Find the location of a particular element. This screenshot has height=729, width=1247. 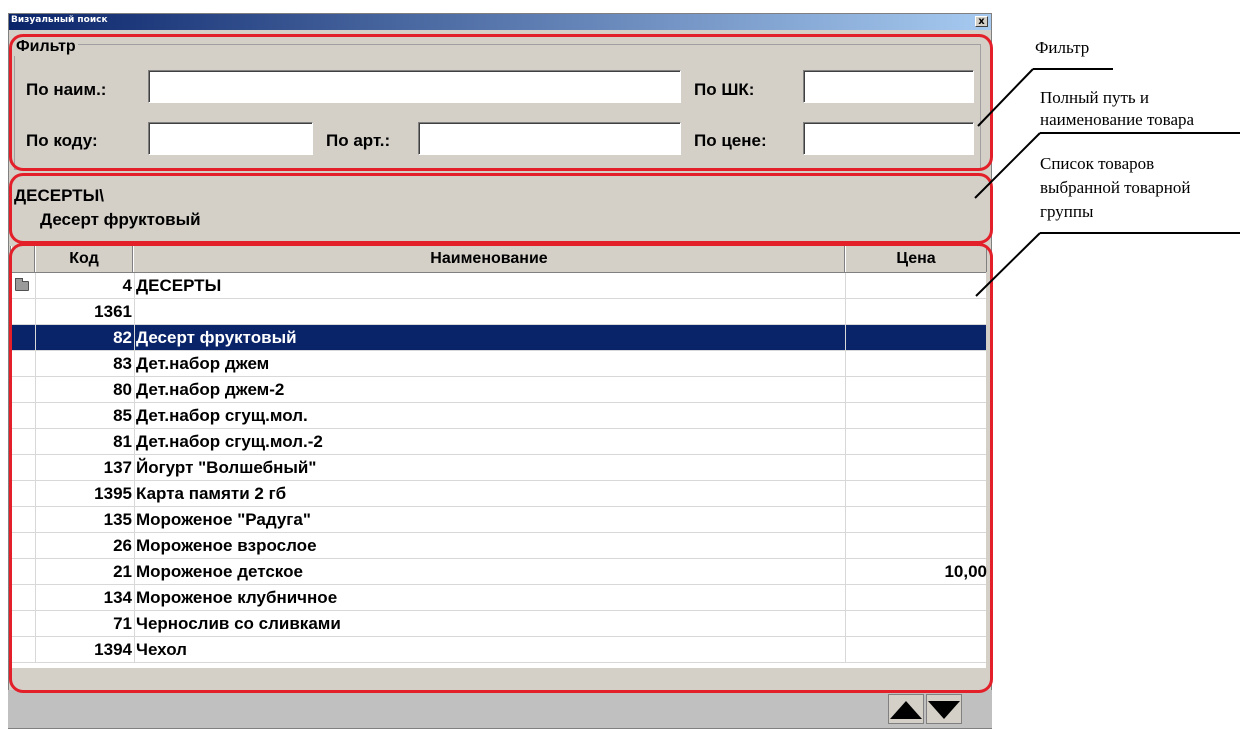

by-price-label: По цене: is located at coordinates (730, 140).